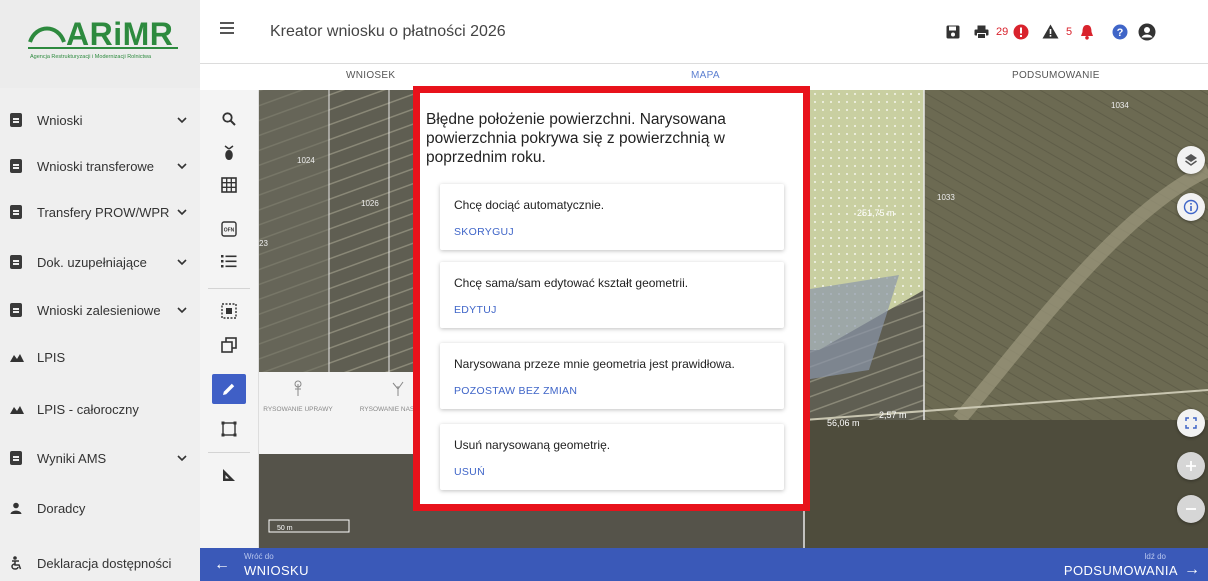 The height and width of the screenshot is (581, 1208). I want to click on ofn-tool: OFN, so click(229, 229).